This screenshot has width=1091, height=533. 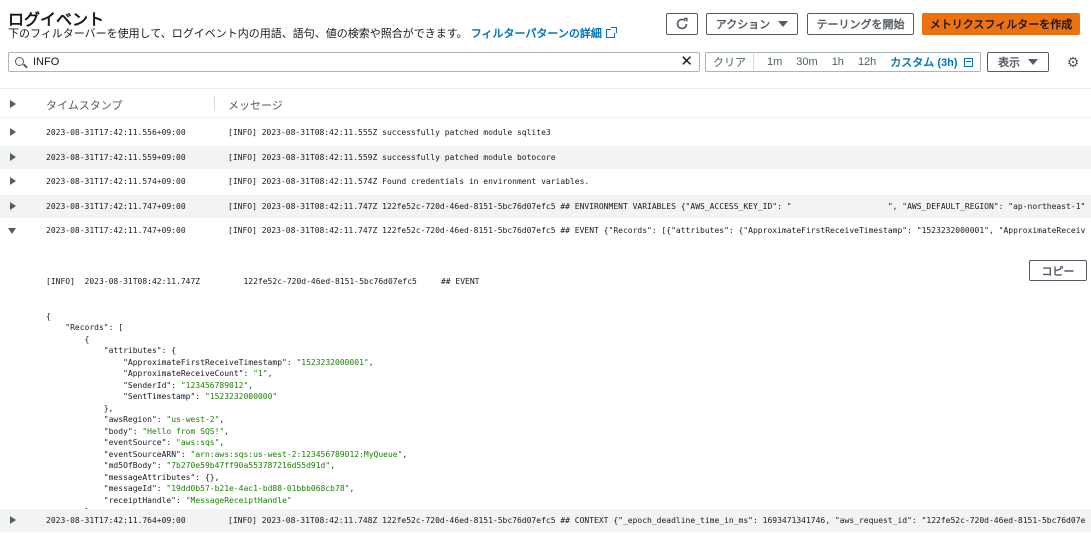 I want to click on log-timestamp: 2023-08-31T17:42:11.574+09:00, so click(x=116, y=181).